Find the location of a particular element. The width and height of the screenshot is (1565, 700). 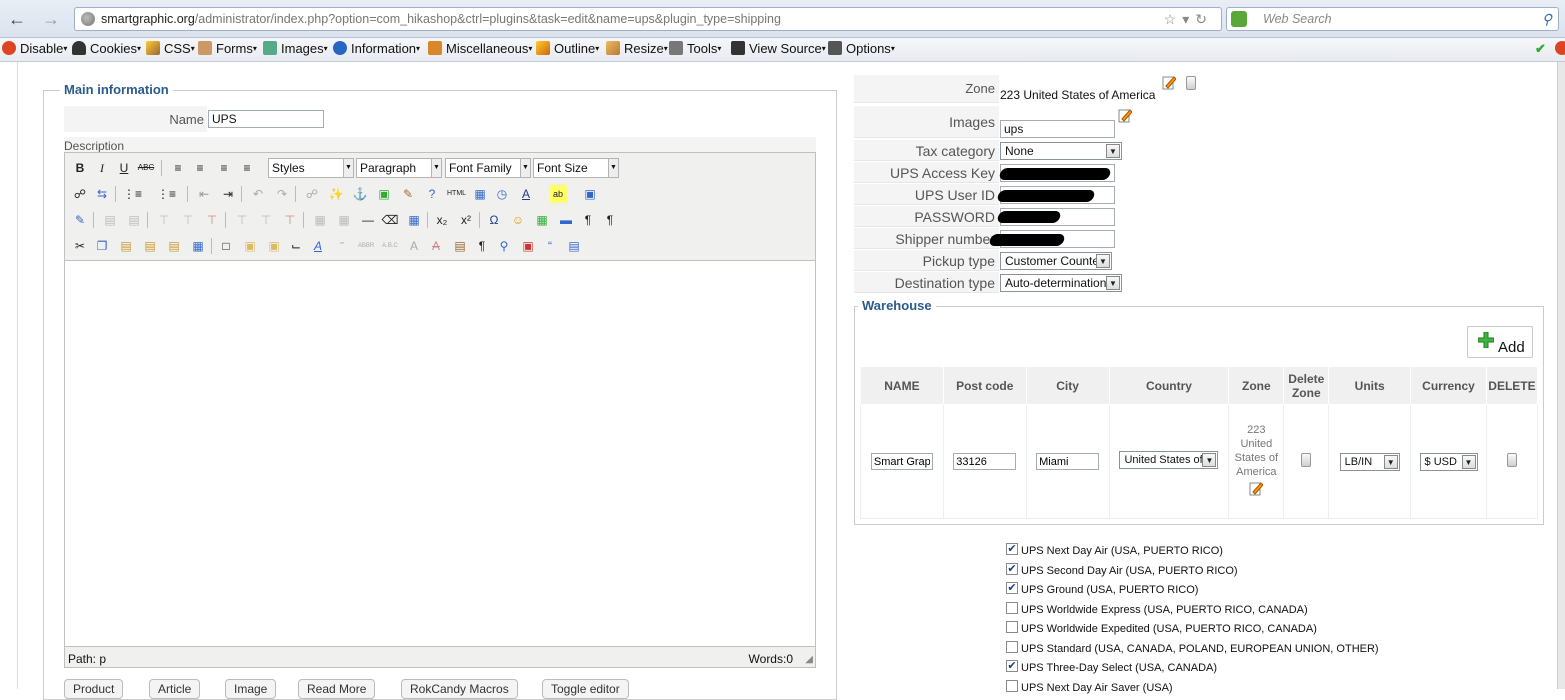

cleanup-icon: ✎ is located at coordinates (408, 194).